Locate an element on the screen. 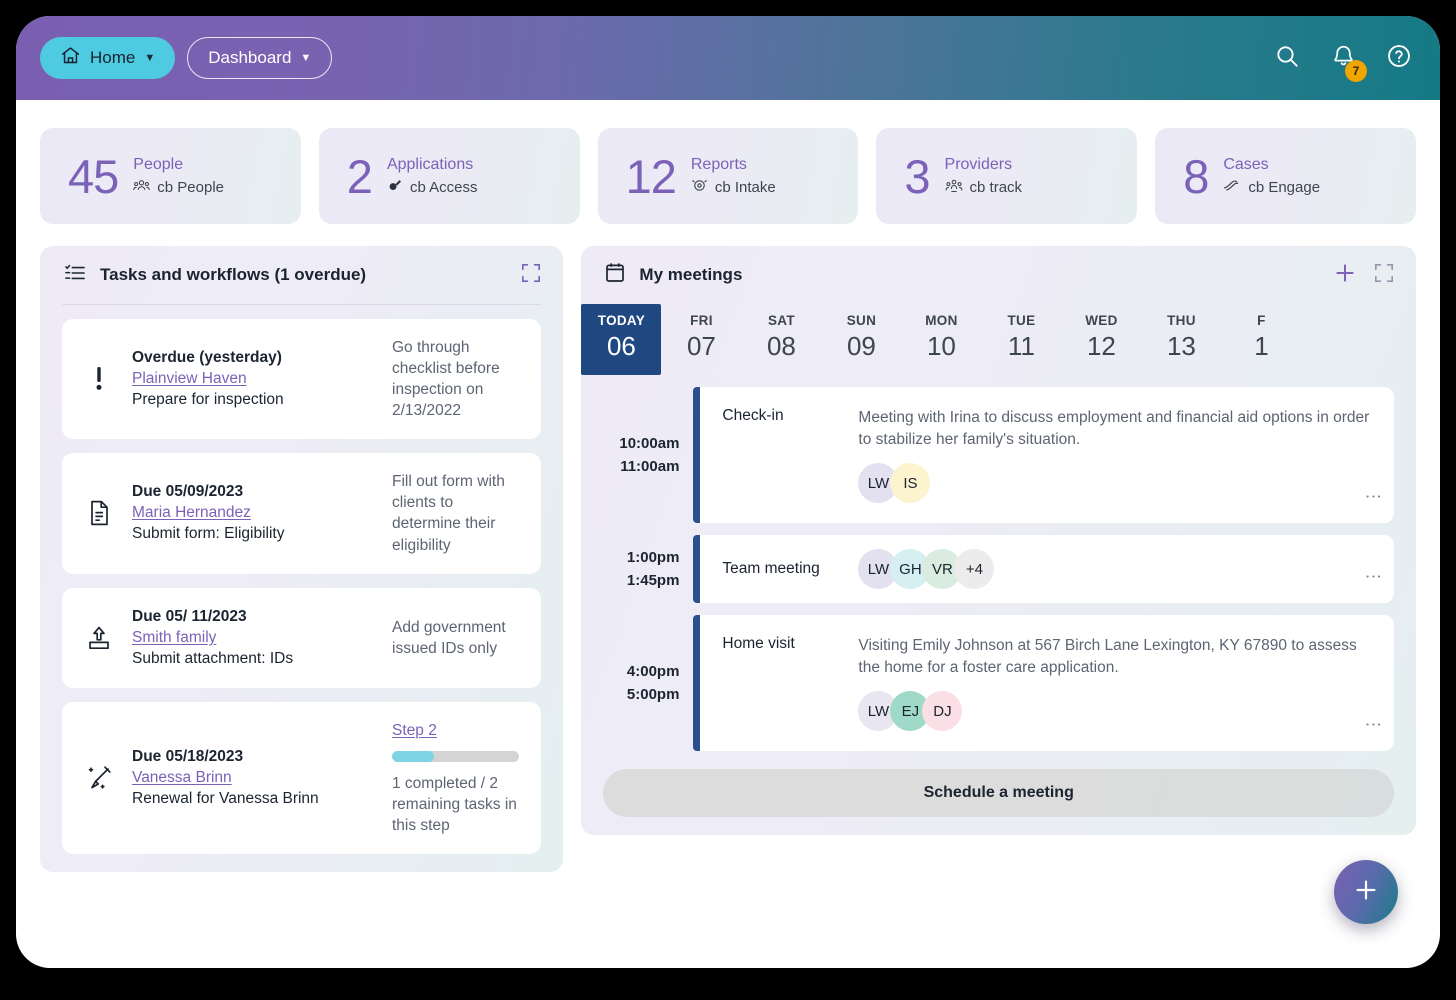 Image resolution: width=1456 pixels, height=1000 pixels. stat-card-providers: 3 Providers cb track is located at coordinates (1007, 176).